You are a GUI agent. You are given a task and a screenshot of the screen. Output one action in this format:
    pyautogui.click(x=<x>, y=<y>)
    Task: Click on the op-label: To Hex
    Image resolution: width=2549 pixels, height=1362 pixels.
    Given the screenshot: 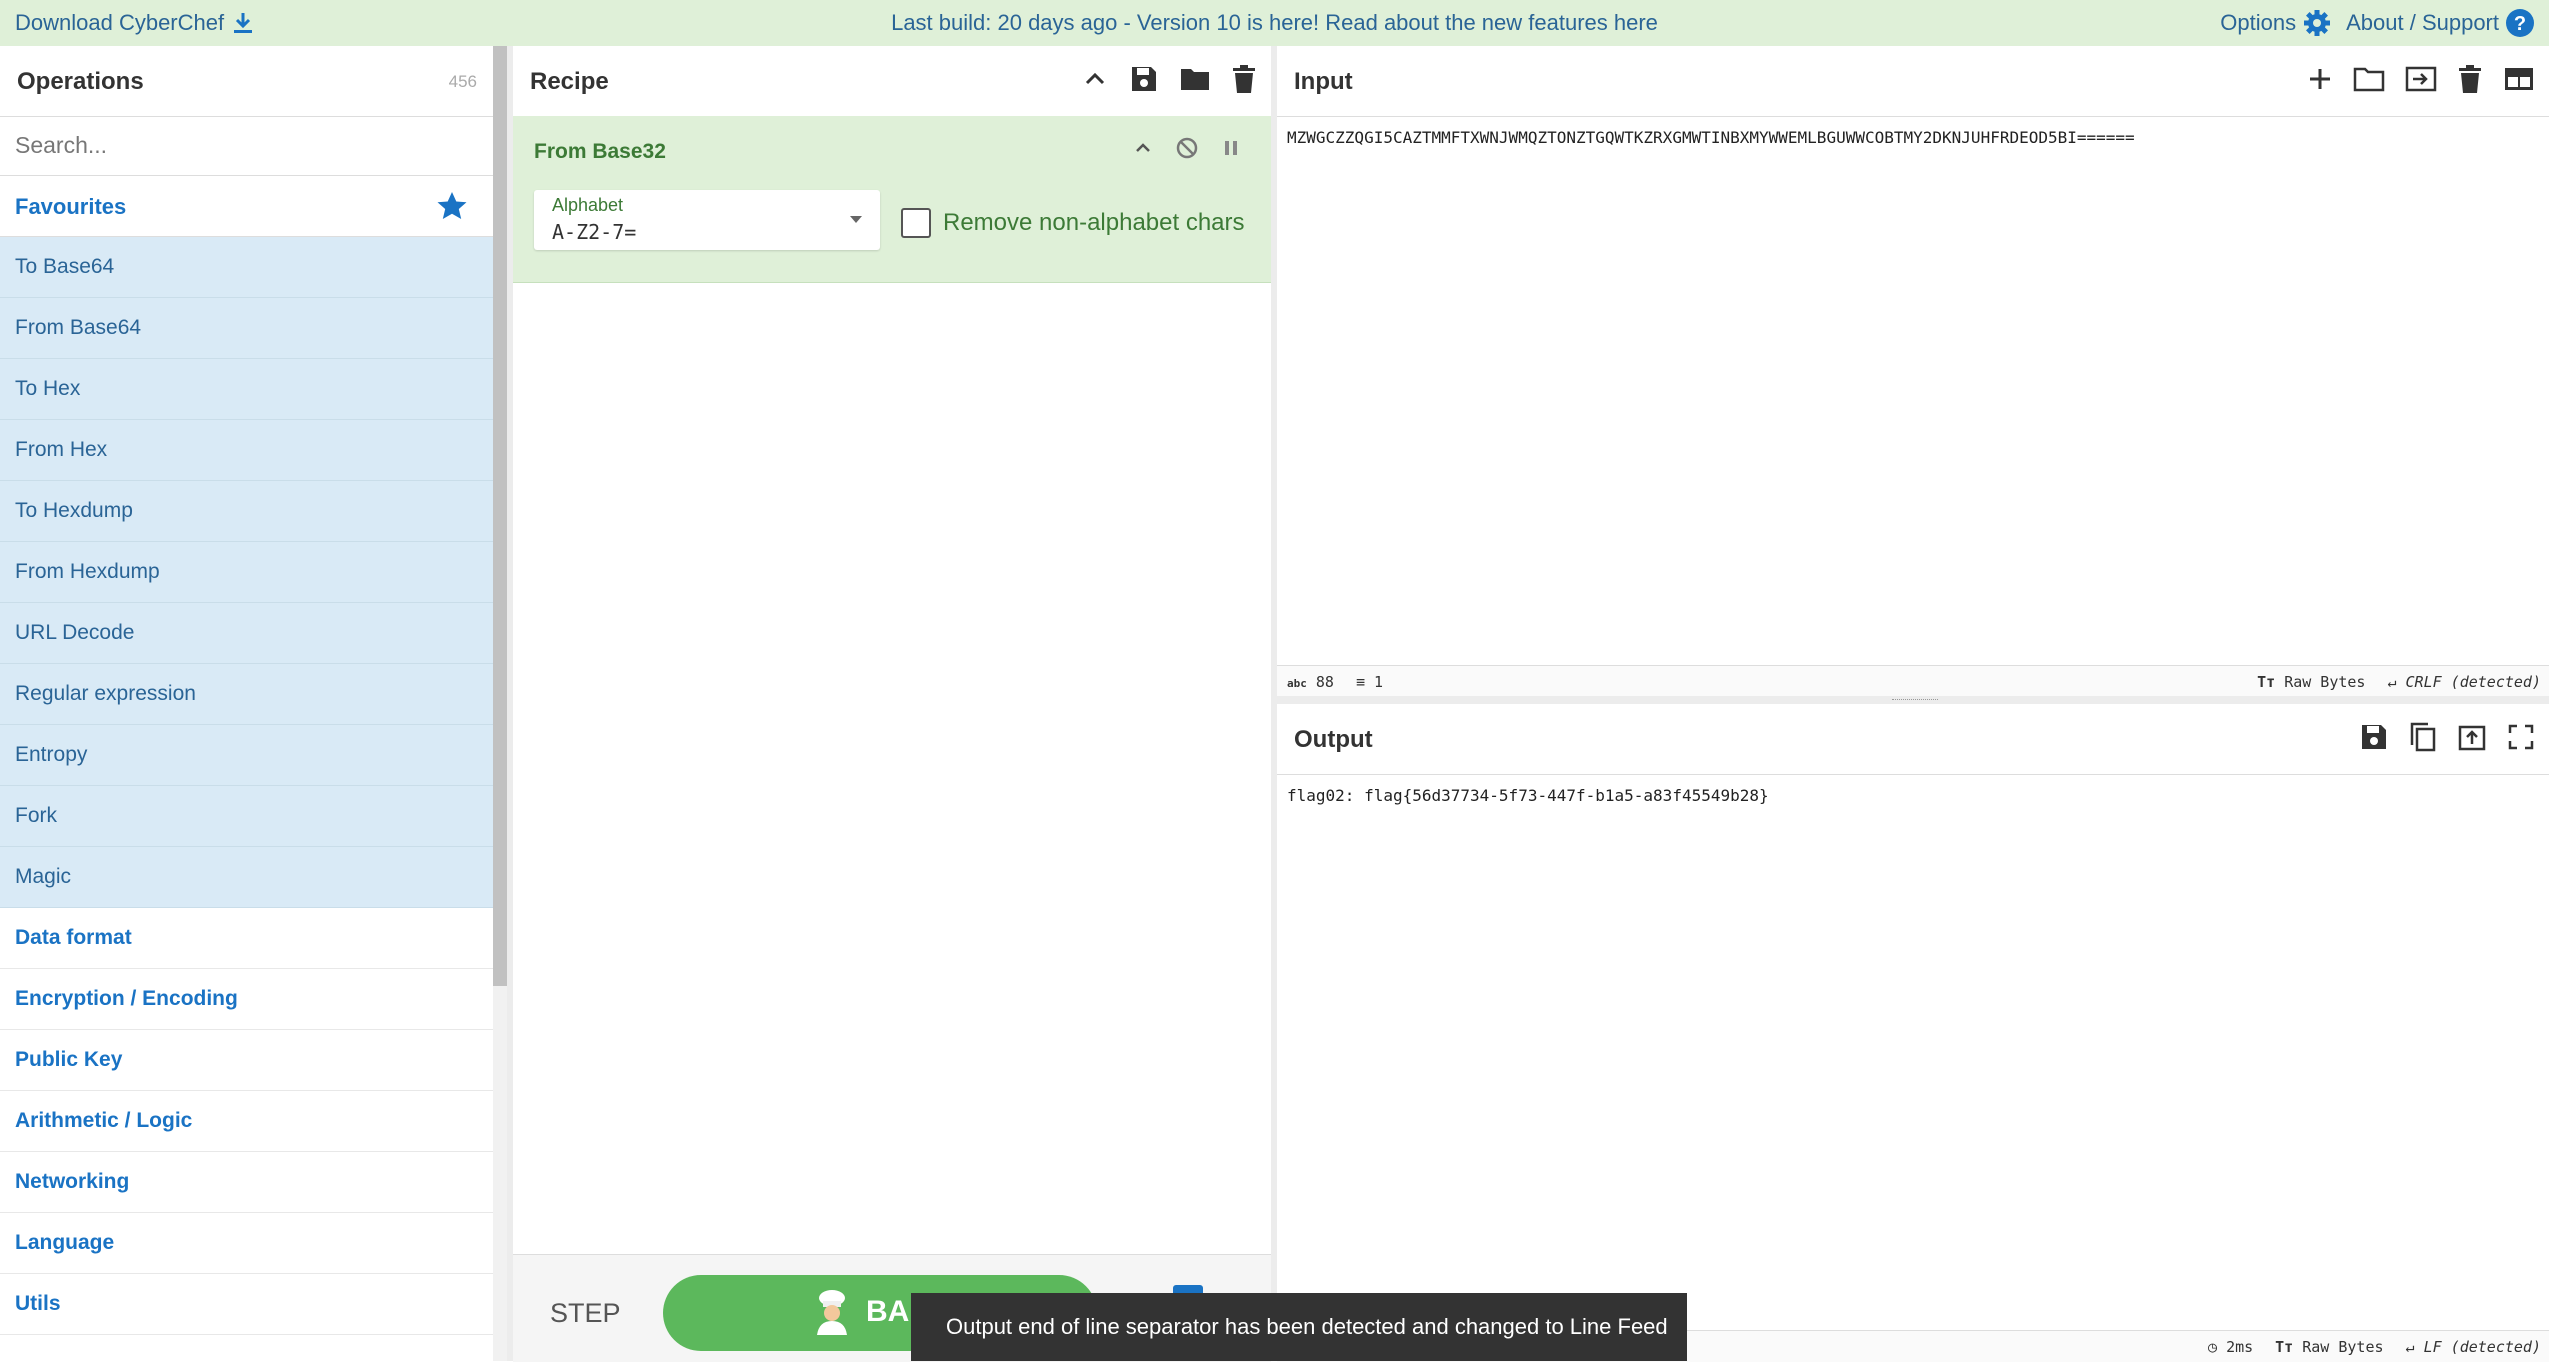 What is the action you would take?
    pyautogui.click(x=48, y=388)
    